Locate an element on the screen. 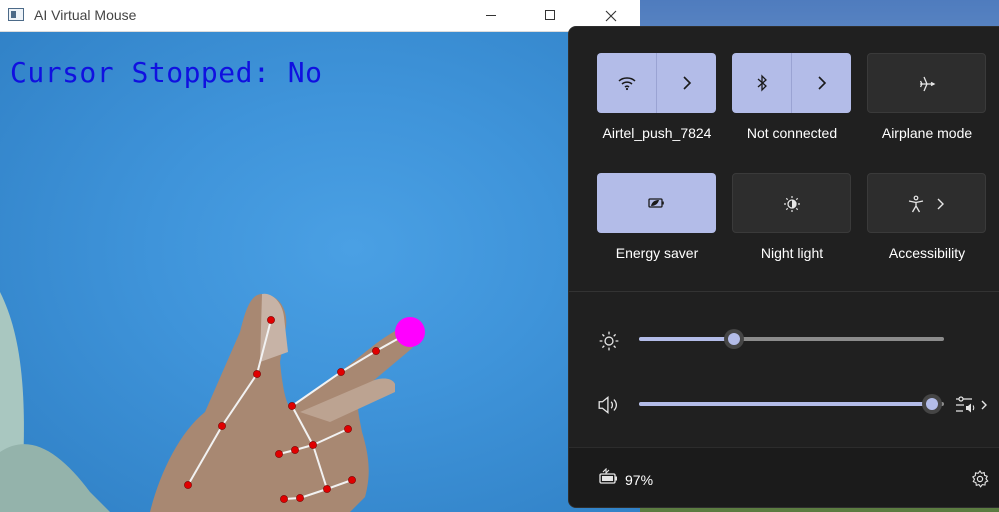  accessibility-expand-chevron-icon is located at coordinates (940, 204).